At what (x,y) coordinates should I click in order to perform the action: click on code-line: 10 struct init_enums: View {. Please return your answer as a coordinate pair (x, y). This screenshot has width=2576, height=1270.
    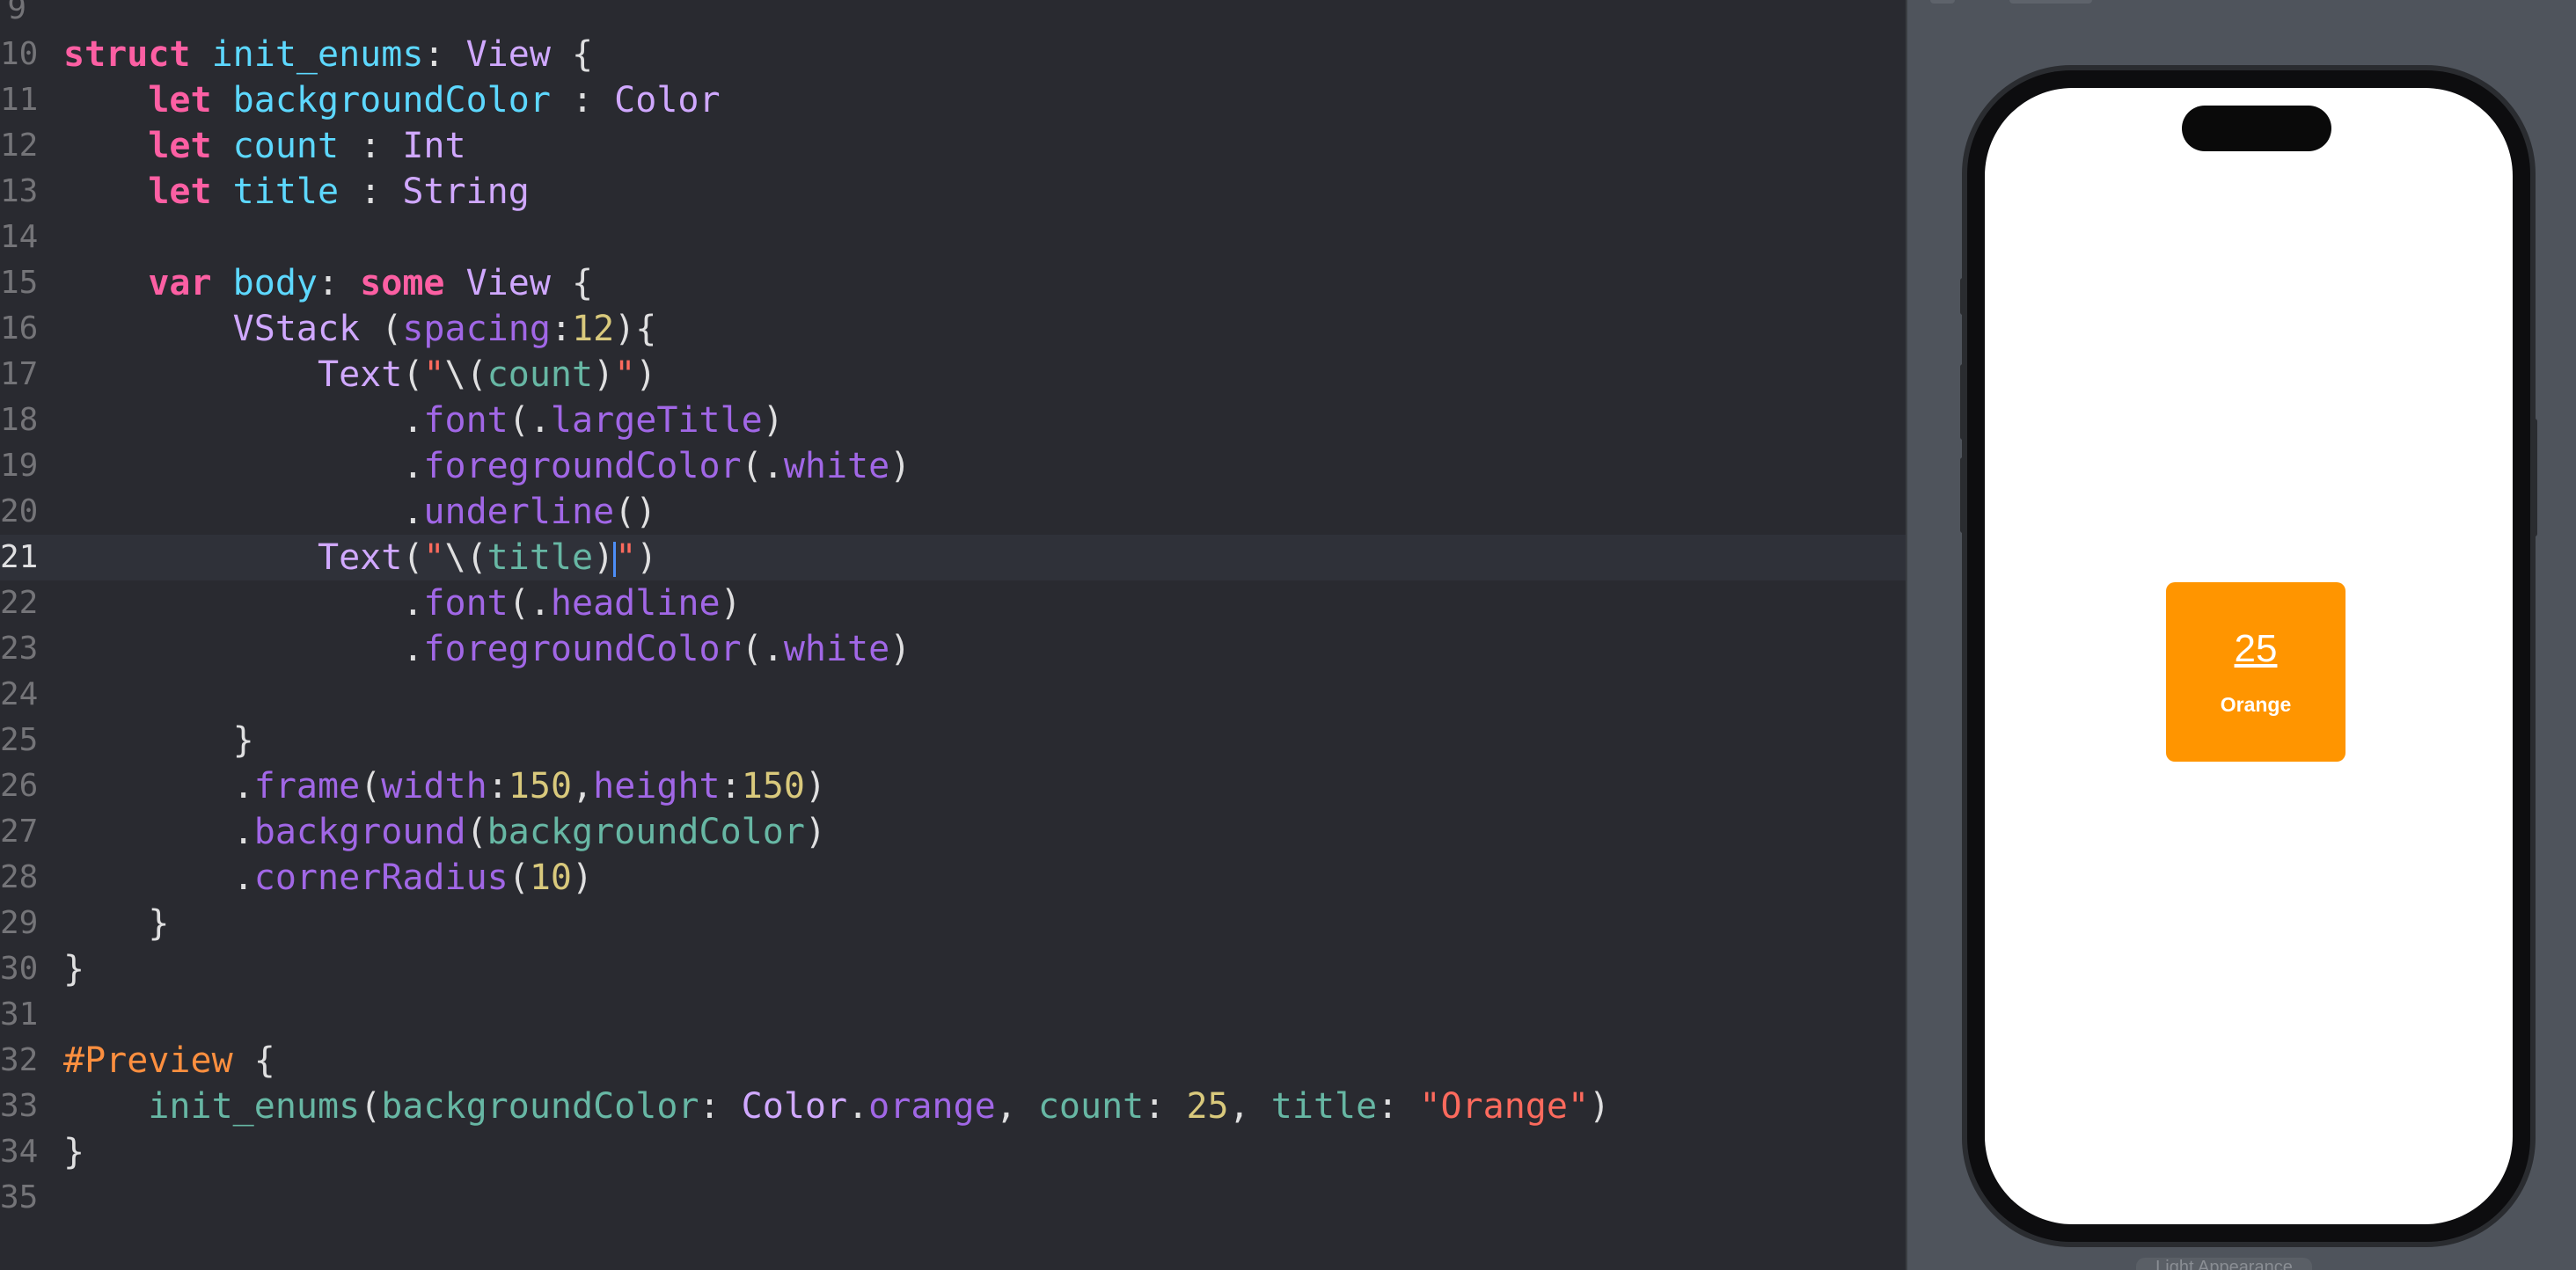
    Looking at the image, I should click on (953, 55).